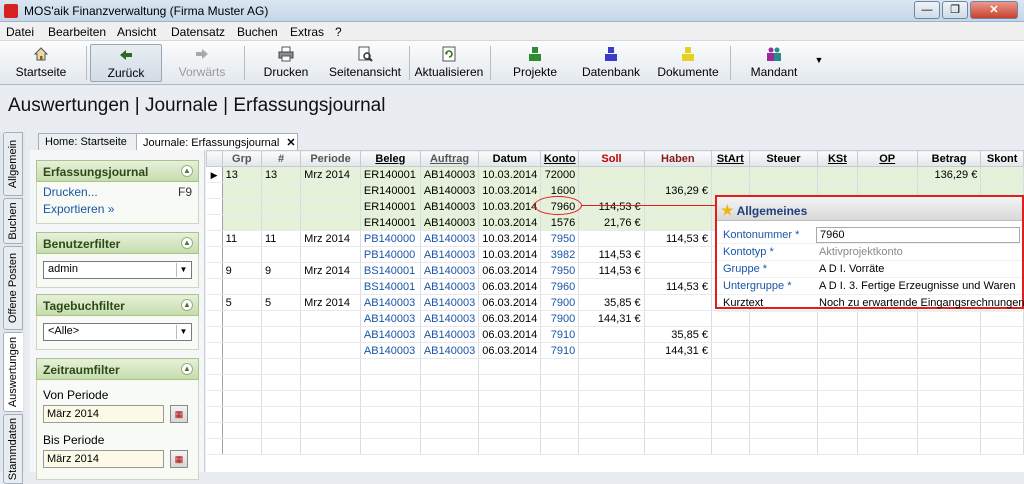 The width and height of the screenshot is (1024, 484). Describe the element at coordinates (560, 158) in the screenshot. I see `col-konto: Konto` at that location.